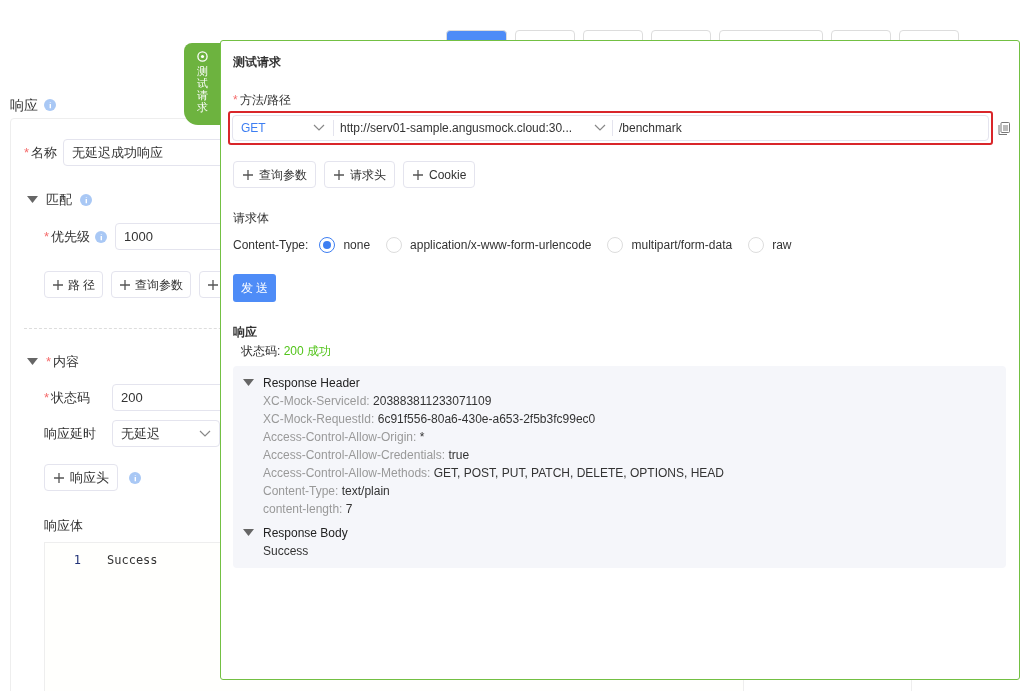 Image resolution: width=1028 pixels, height=691 pixels. What do you see at coordinates (76, 560) in the screenshot?
I see `line-number: 1` at bounding box center [76, 560].